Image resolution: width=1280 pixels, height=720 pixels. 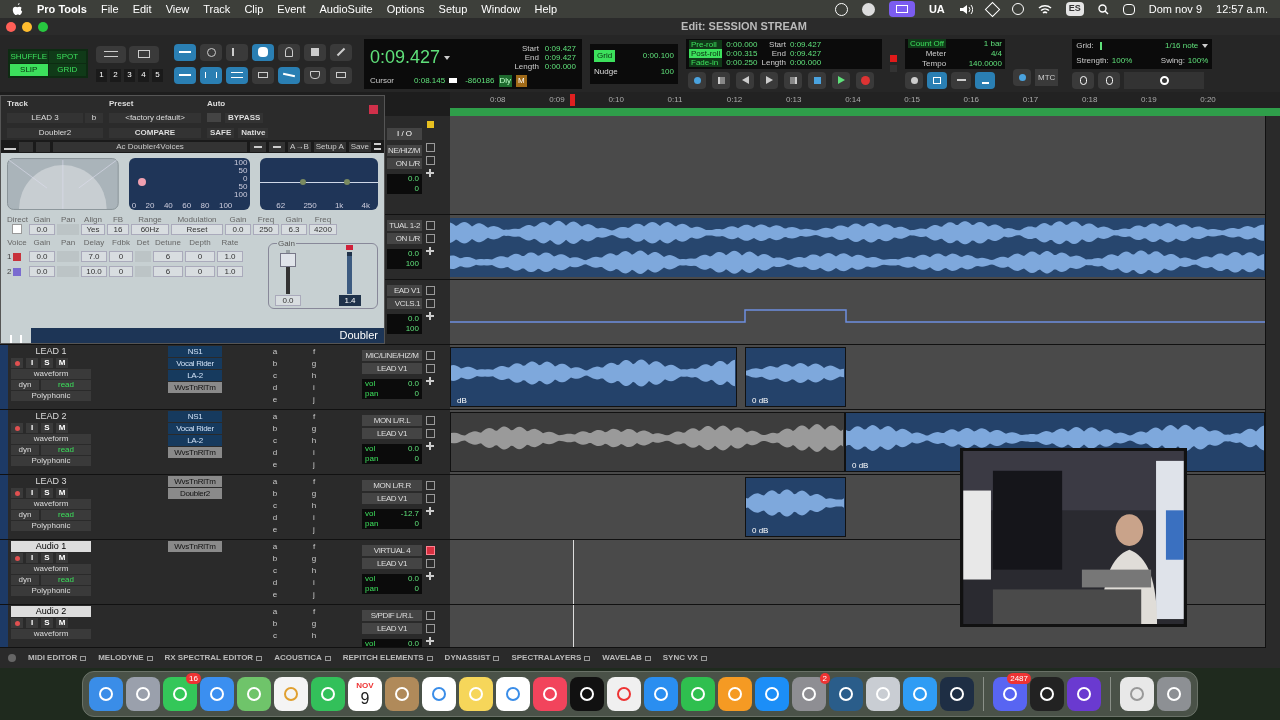 What do you see at coordinates (1242, 9) in the screenshot?
I see `menu-time: 12:57 a.m.` at bounding box center [1242, 9].